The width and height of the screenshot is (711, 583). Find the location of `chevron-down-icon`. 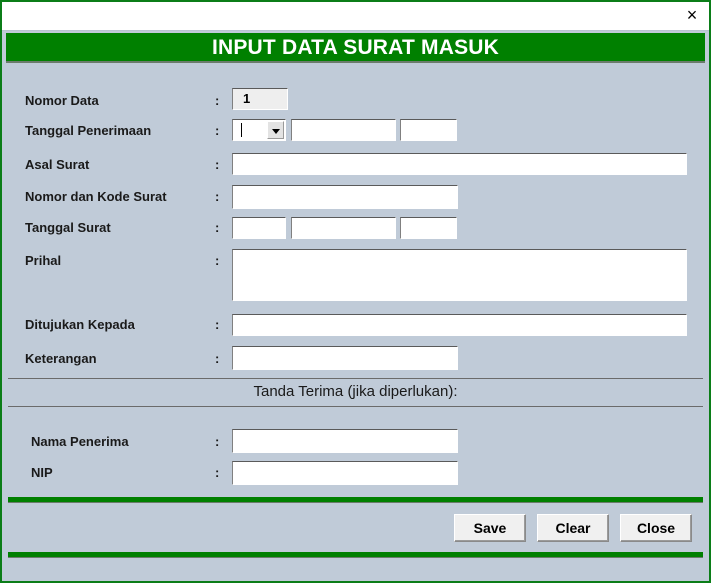

chevron-down-icon is located at coordinates (275, 130).